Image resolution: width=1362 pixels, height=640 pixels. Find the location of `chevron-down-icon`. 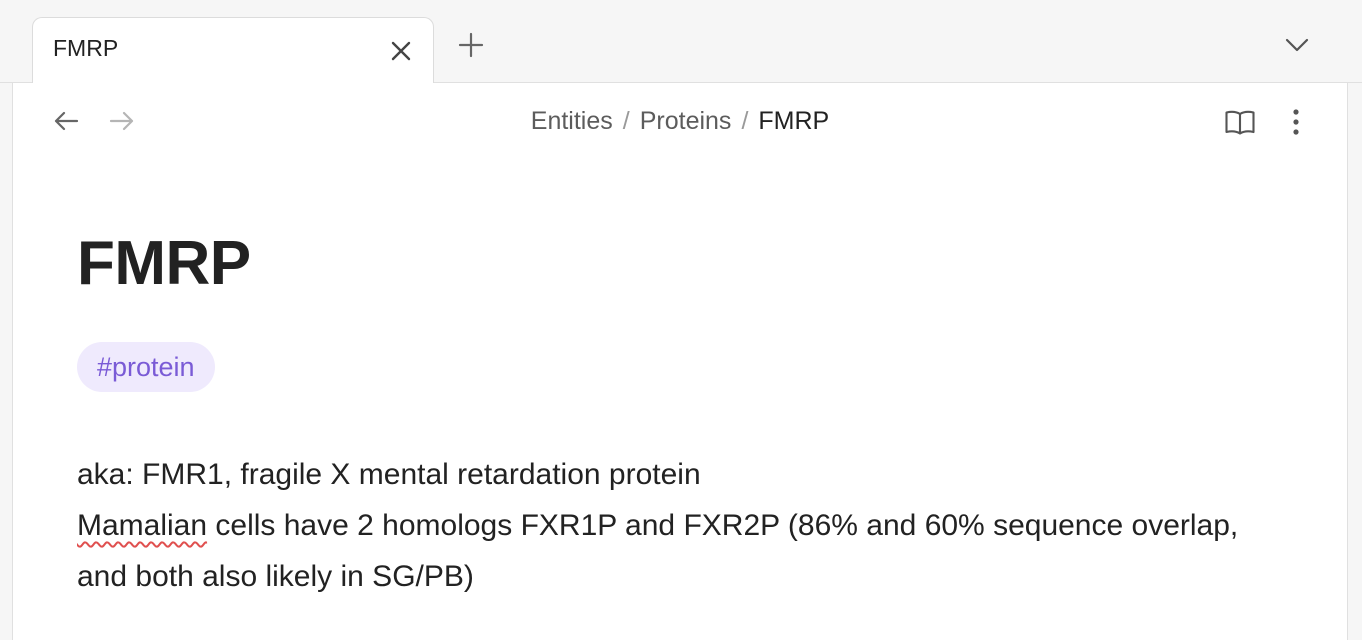

chevron-down-icon is located at coordinates (1297, 45).